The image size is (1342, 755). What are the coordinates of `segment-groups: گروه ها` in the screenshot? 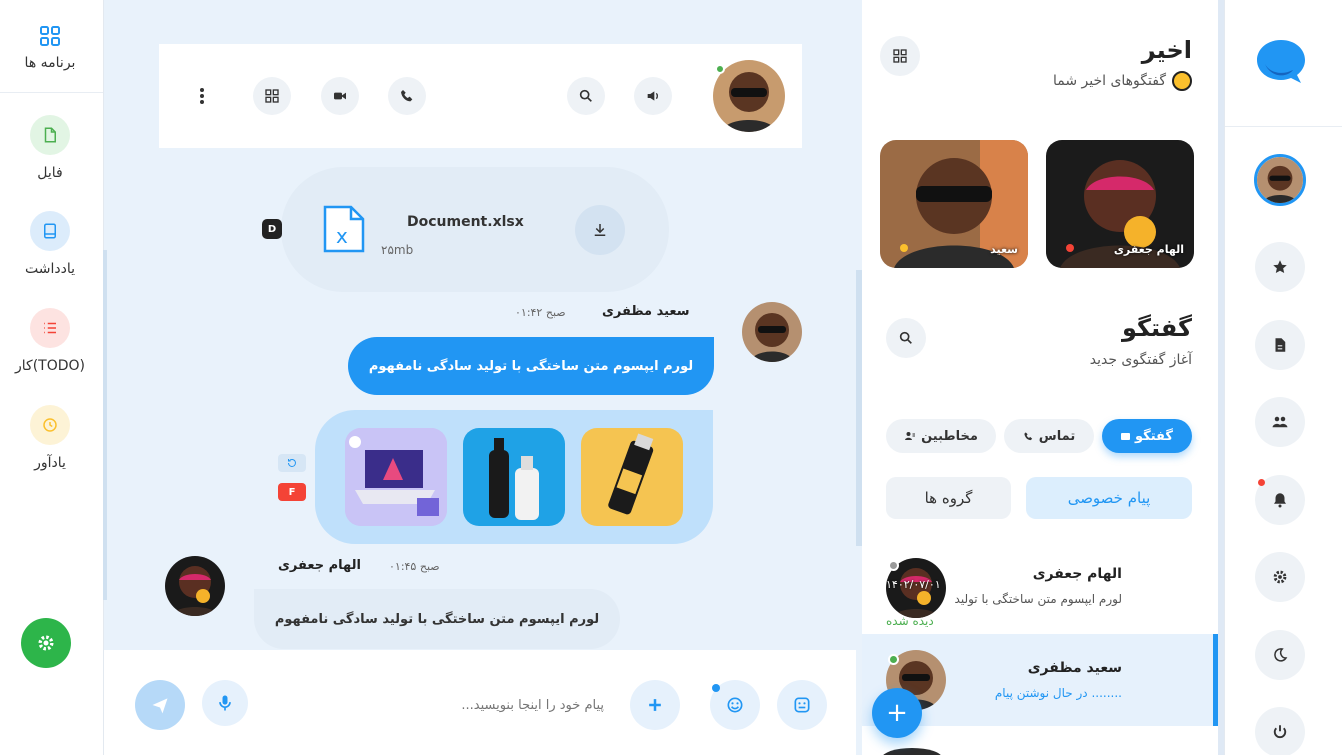 It's located at (948, 498).